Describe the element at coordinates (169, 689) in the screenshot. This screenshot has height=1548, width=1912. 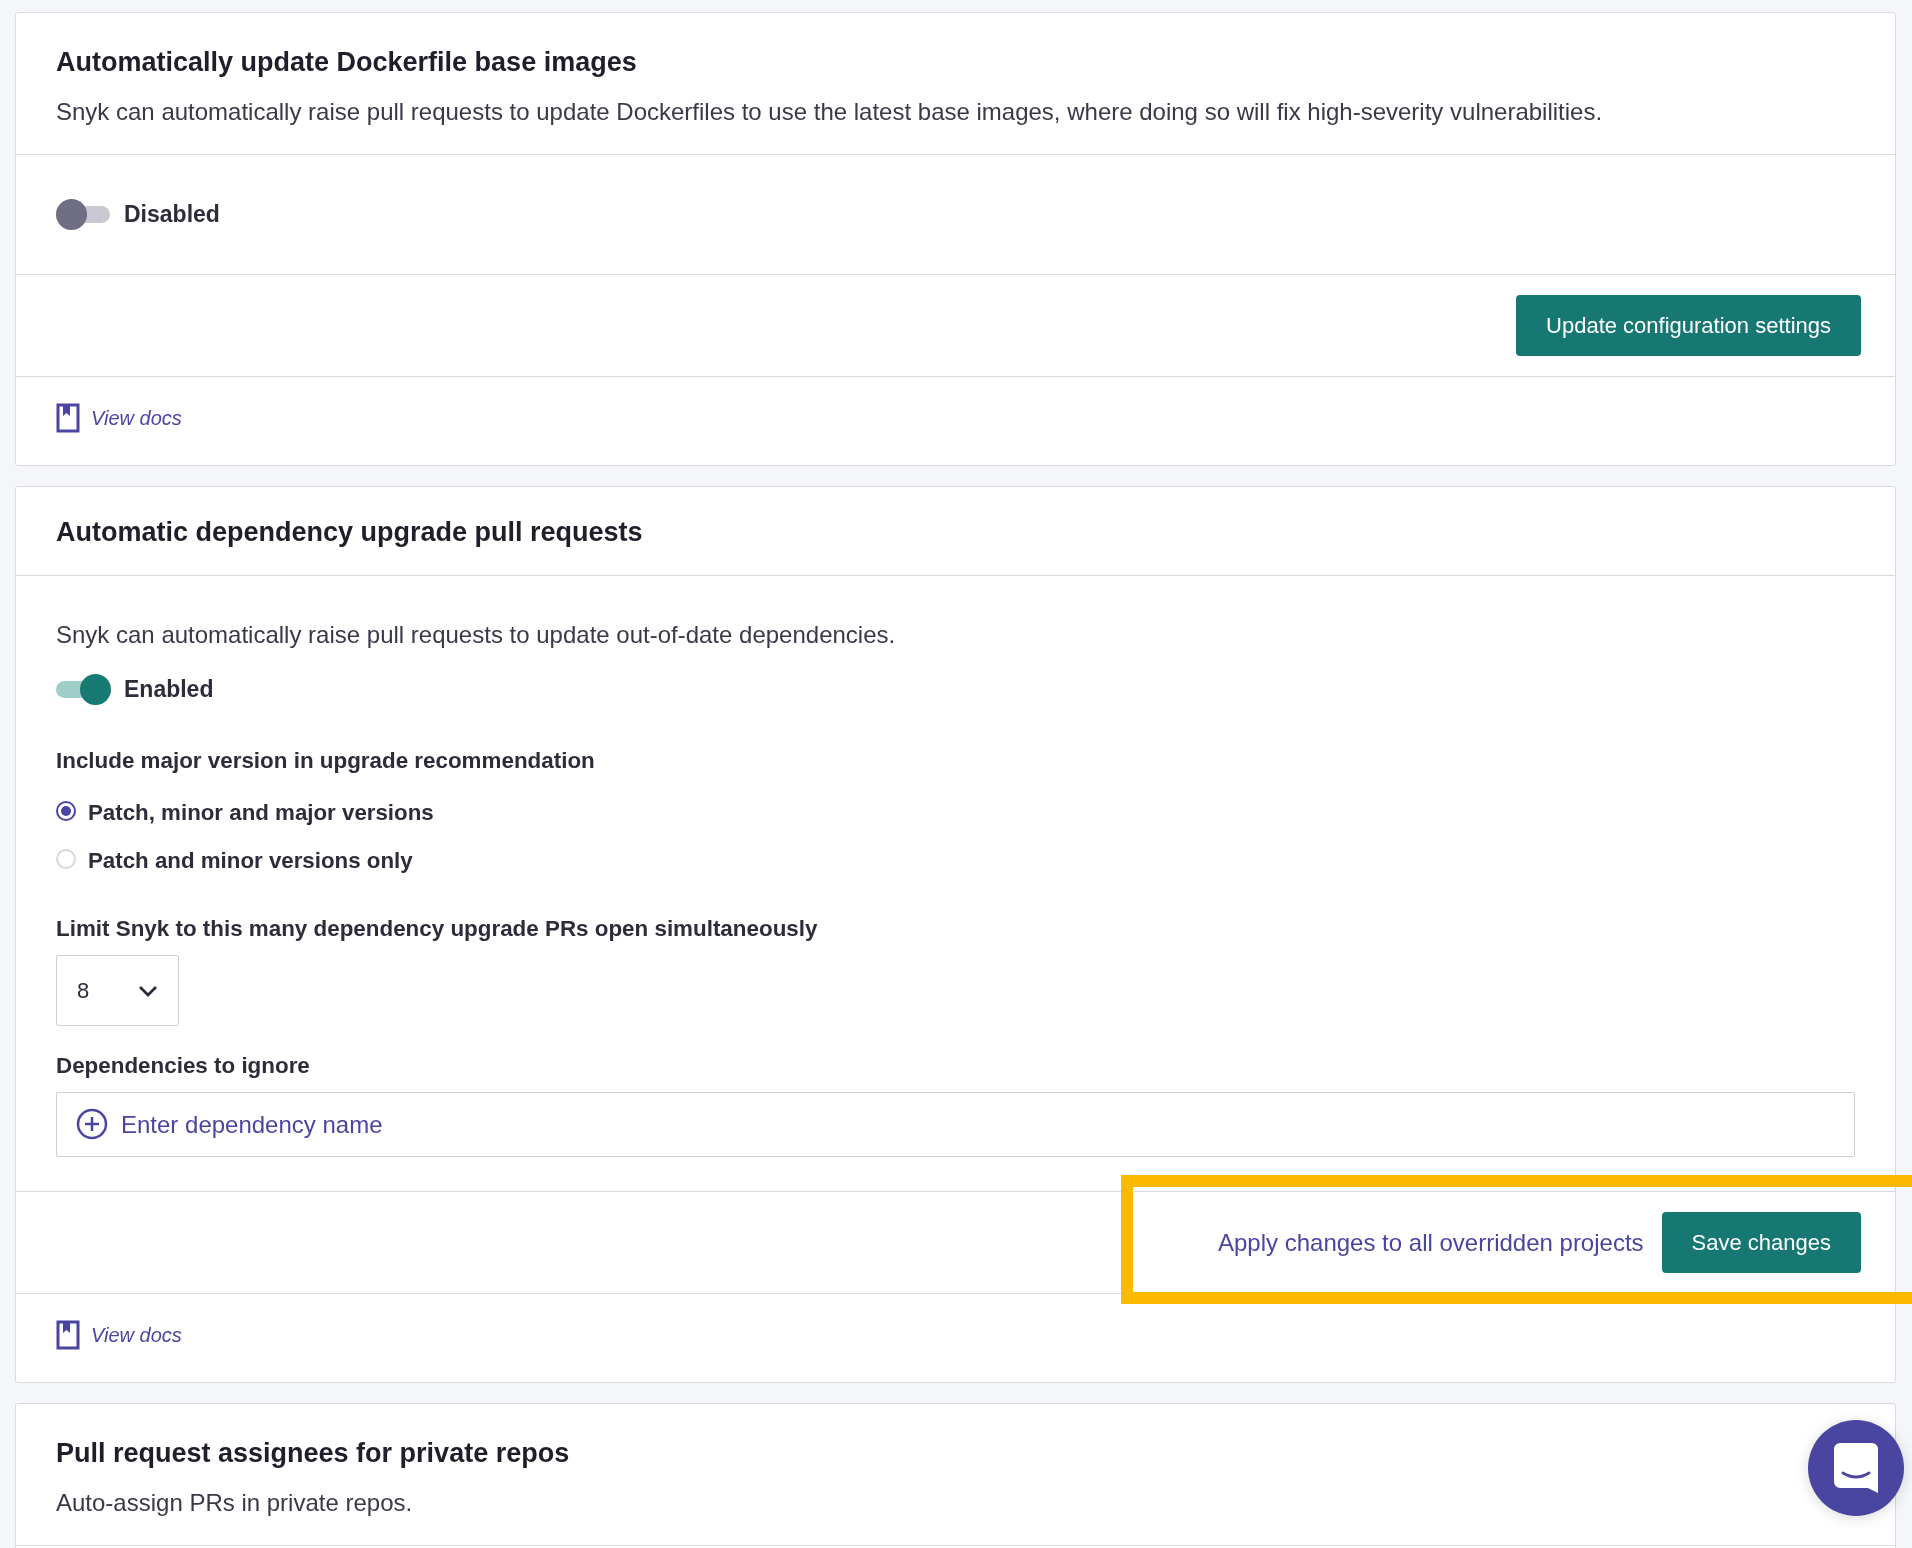
I see `toggle-label: Enabled` at that location.